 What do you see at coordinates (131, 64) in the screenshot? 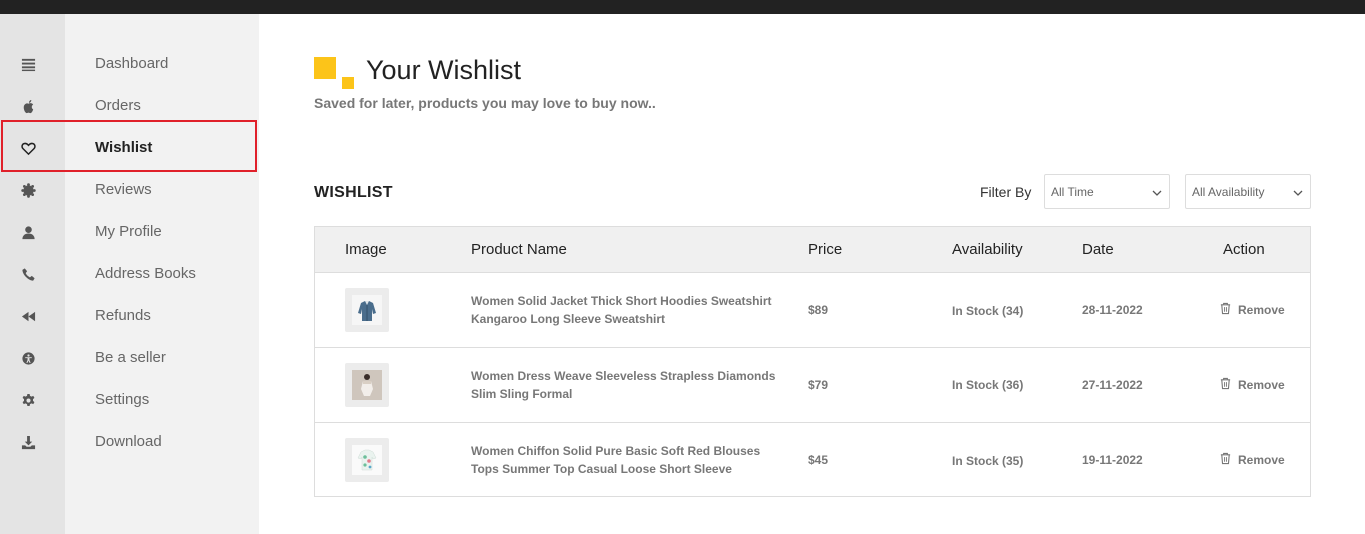
I see `sidebar-item-dashboard: Dashboard` at bounding box center [131, 64].